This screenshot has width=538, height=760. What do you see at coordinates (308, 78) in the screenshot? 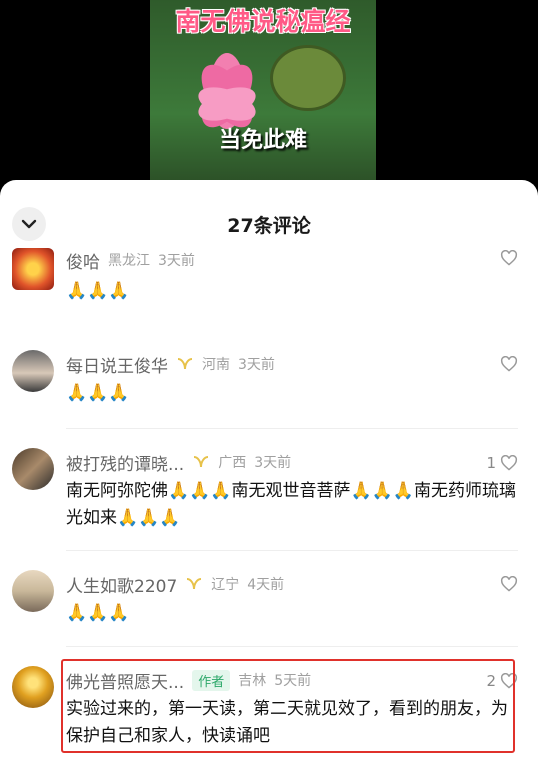
I see `lotus-pod-image` at bounding box center [308, 78].